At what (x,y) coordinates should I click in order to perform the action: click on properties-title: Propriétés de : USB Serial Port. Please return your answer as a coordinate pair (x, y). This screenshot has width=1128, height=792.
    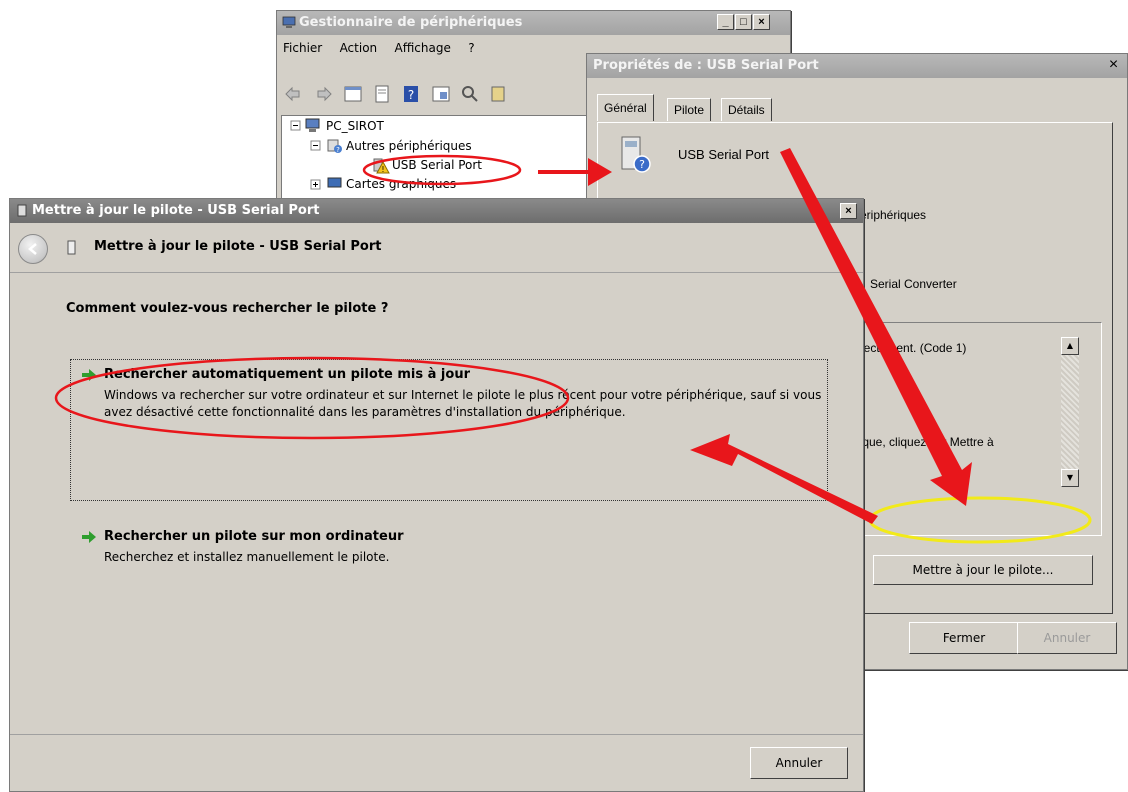
    Looking at the image, I should click on (706, 65).